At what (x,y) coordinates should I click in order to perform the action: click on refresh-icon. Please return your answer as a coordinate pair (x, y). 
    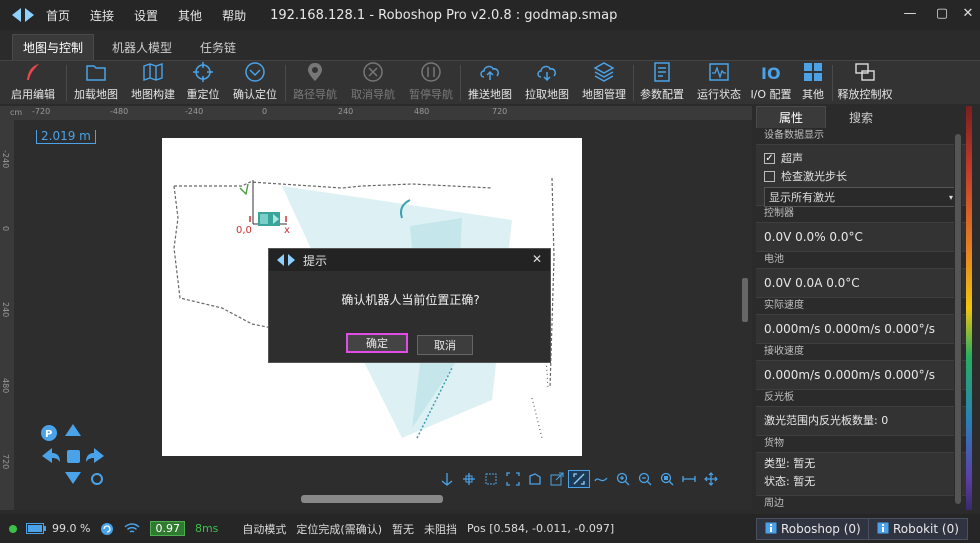
    Looking at the image, I should click on (107, 529).